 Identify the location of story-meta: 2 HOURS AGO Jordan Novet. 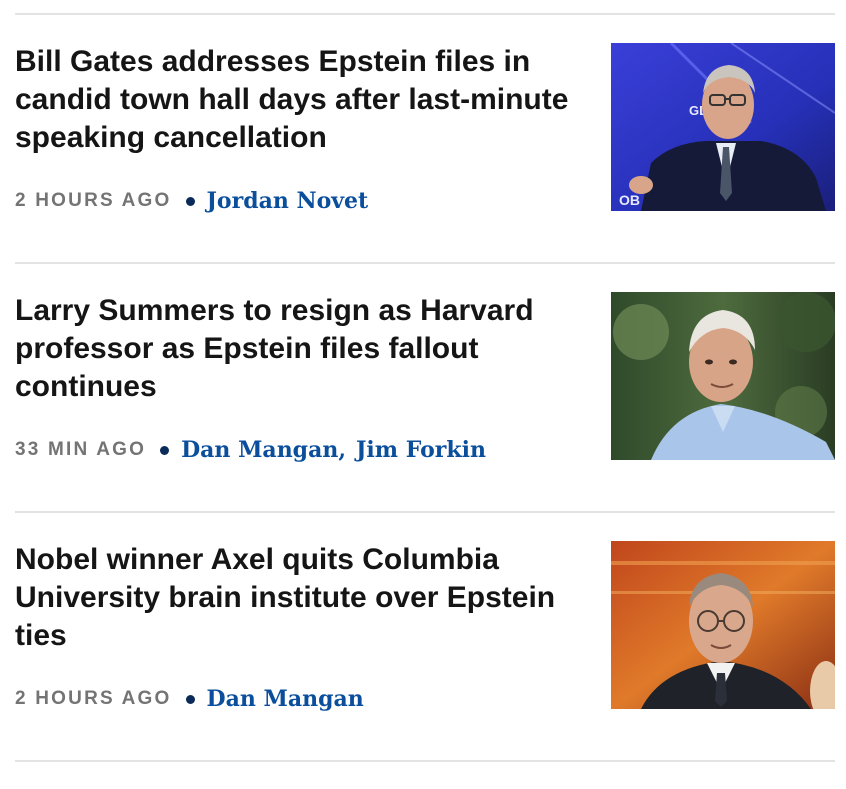
(191, 201).